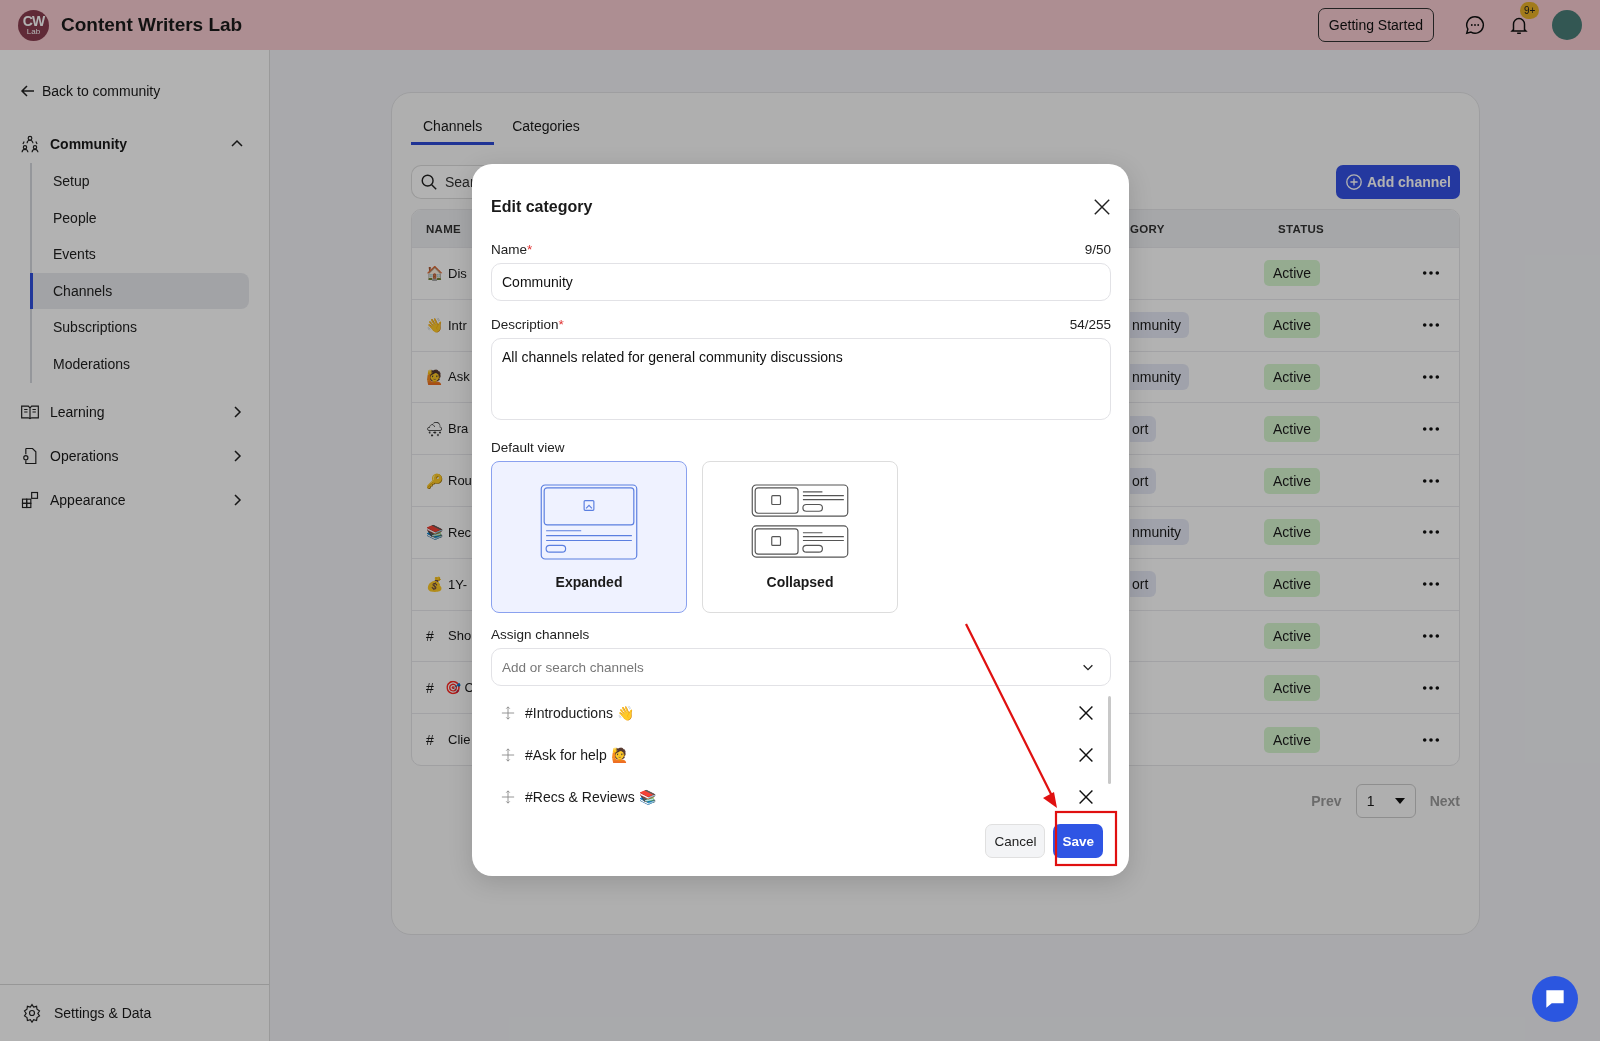  I want to click on sidebar-group: Community, so click(134, 144).